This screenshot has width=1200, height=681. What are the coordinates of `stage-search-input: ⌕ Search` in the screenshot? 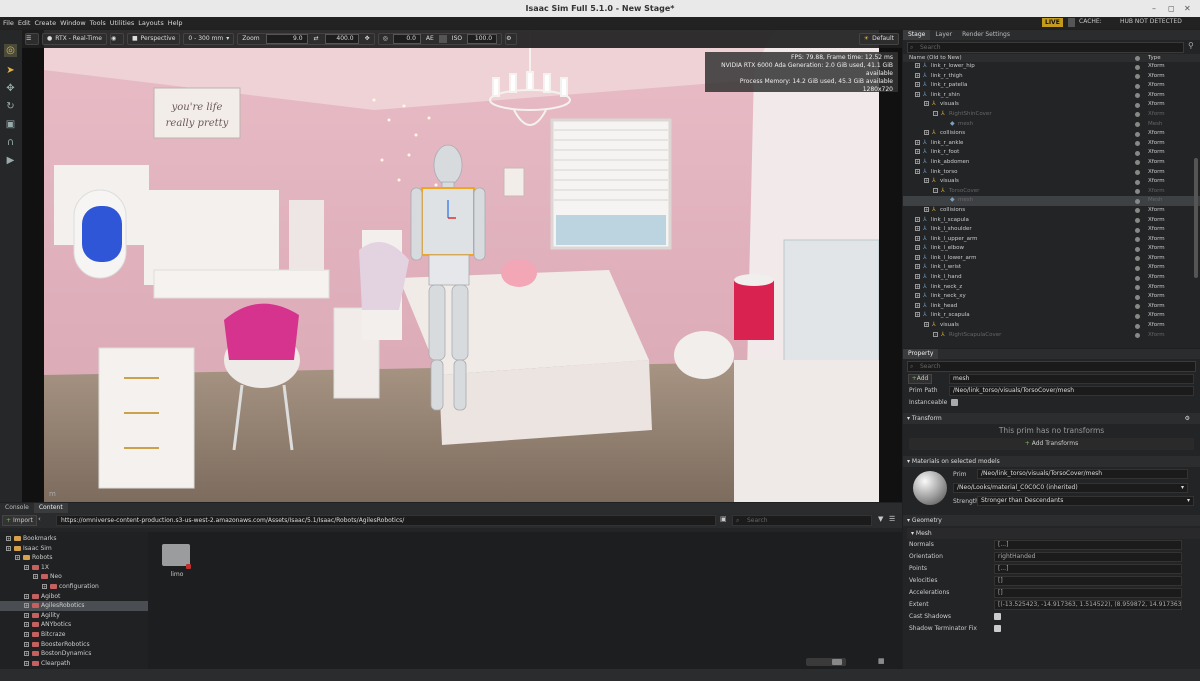 It's located at (1045, 47).